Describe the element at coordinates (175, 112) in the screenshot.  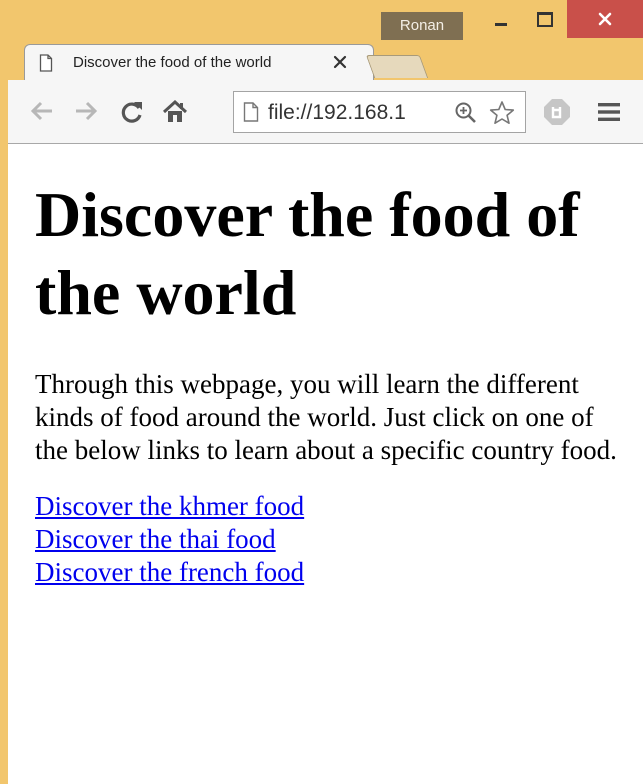
I see `home-icon` at that location.